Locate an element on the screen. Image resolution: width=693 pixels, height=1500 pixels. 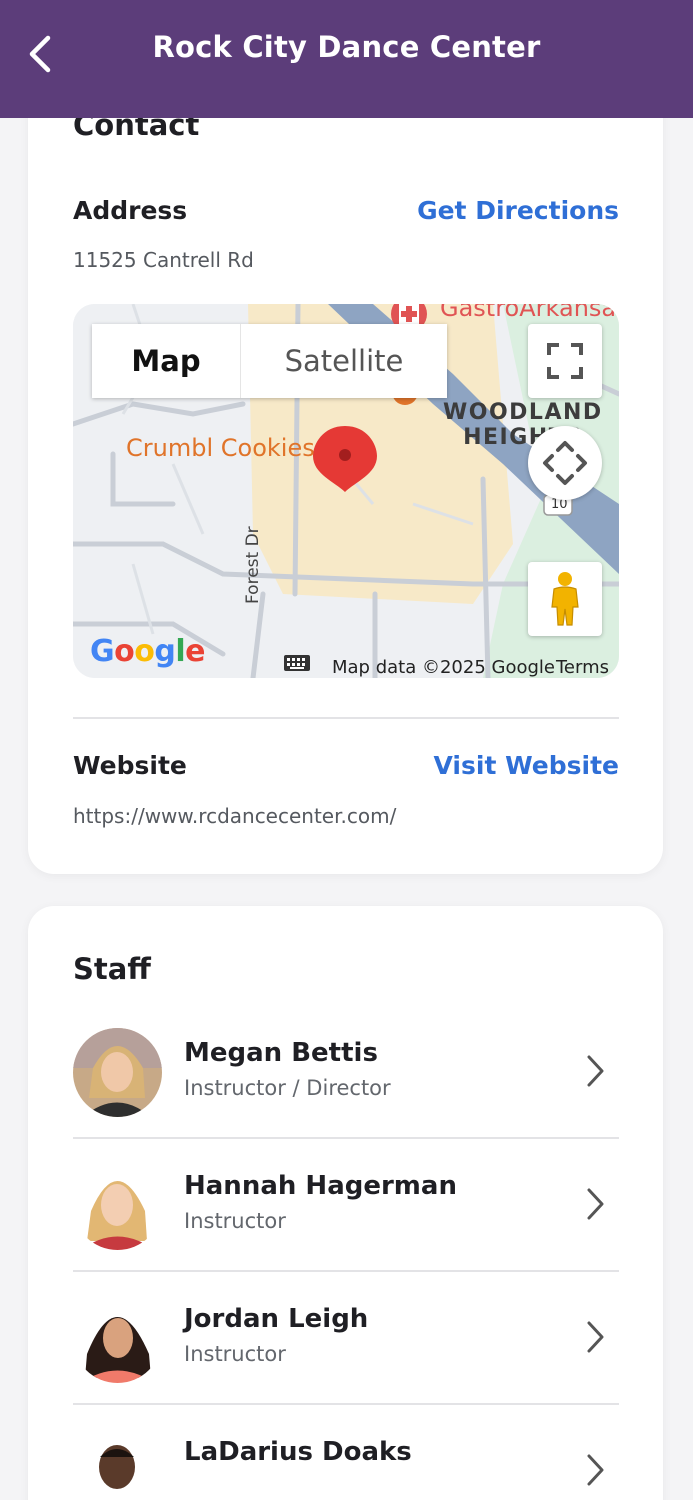
map-type-toggle: Map Satellite is located at coordinates (269, 361).